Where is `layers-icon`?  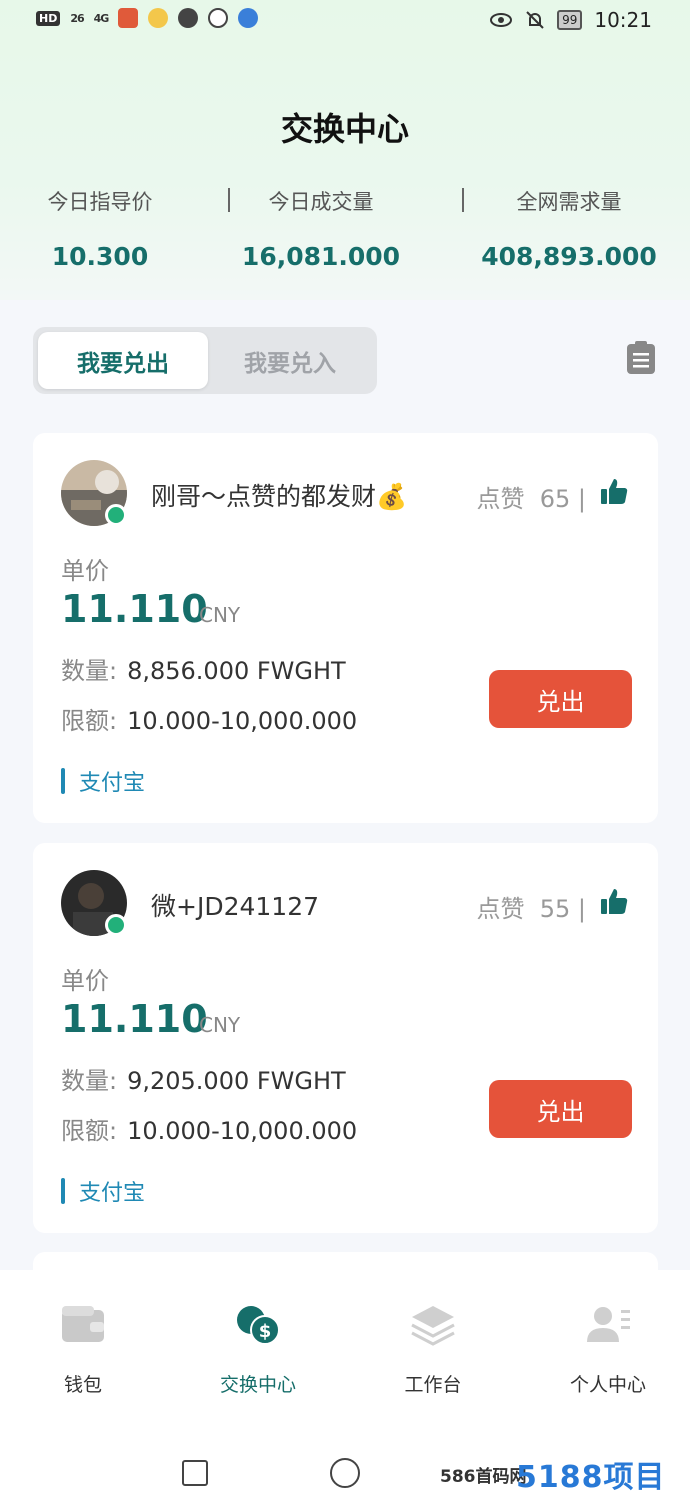
layers-icon is located at coordinates (433, 1326).